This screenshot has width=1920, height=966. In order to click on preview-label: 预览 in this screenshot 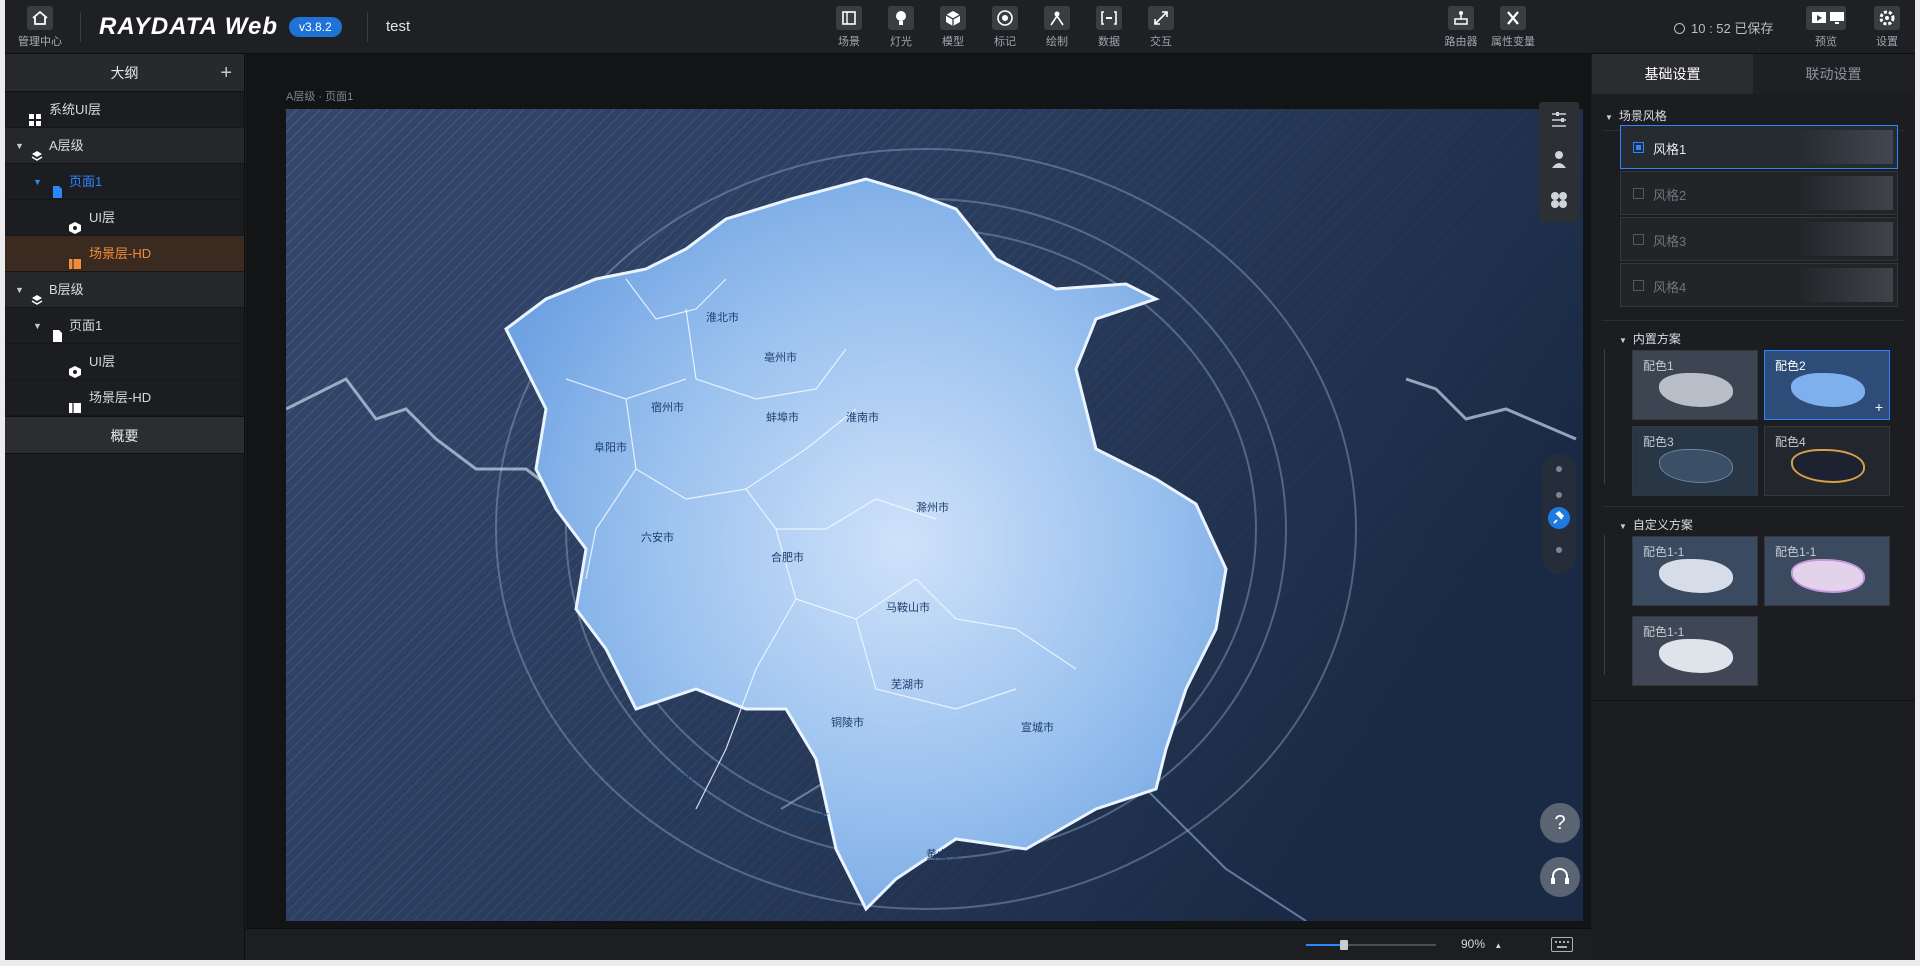, I will do `click(1826, 42)`.